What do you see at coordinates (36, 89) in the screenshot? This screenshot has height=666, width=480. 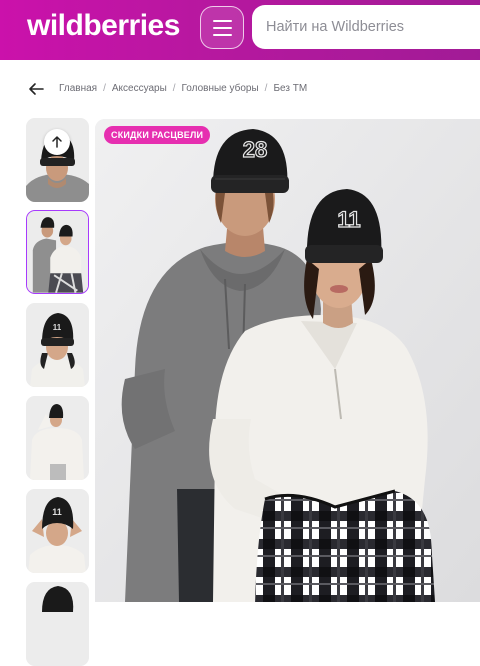 I see `arrow-left-icon` at bounding box center [36, 89].